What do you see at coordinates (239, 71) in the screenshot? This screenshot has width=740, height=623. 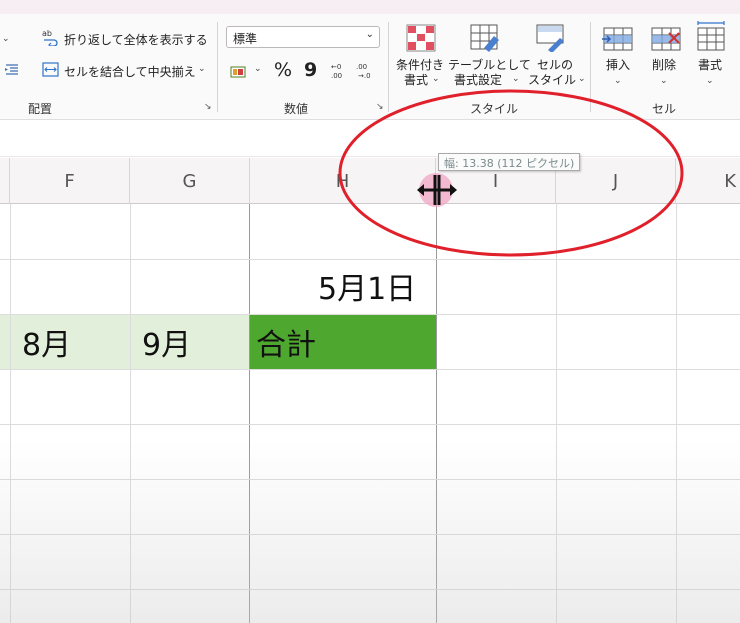 I see `accounting-format-icon` at bounding box center [239, 71].